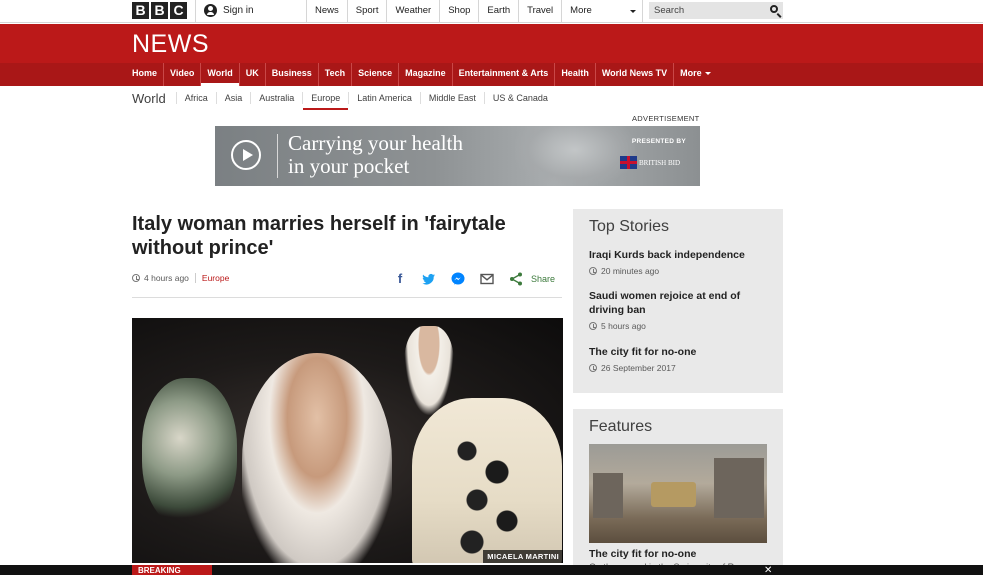 The width and height of the screenshot is (983, 575). Describe the element at coordinates (575, 74) in the screenshot. I see `nav-health: Health` at that location.